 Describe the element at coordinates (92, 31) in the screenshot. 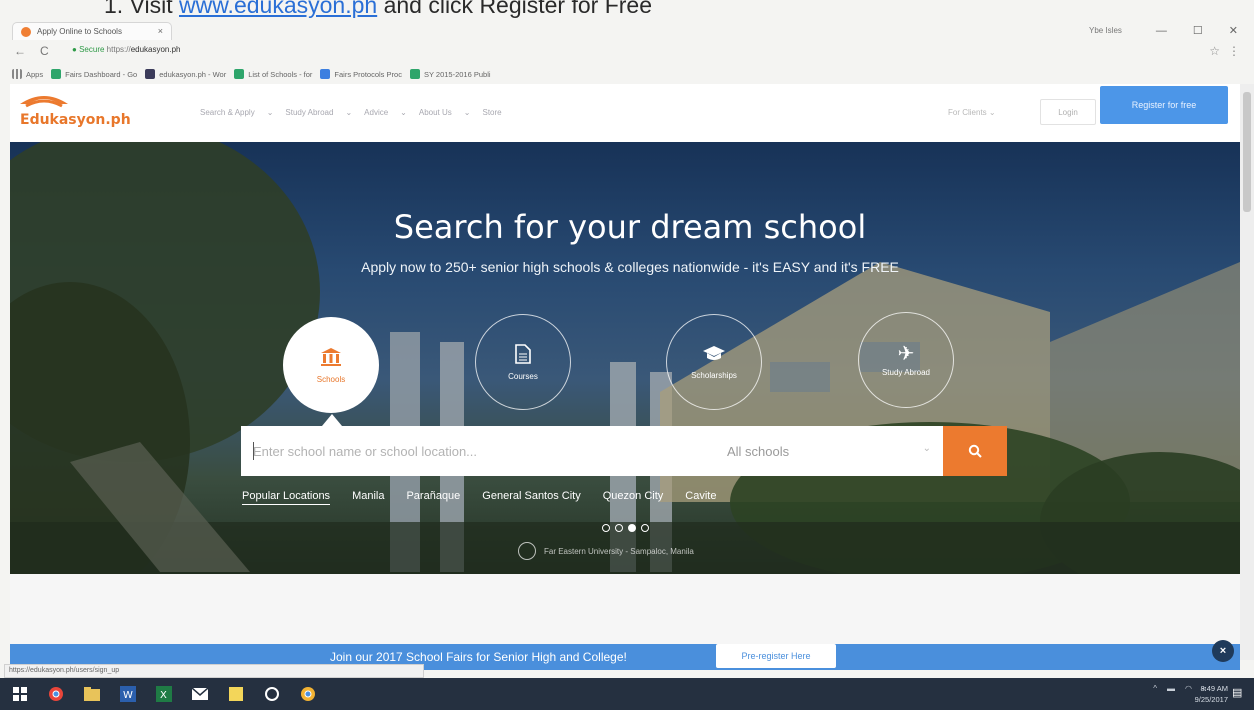

I see `browser-tab: Apply Online to Schools ×` at that location.